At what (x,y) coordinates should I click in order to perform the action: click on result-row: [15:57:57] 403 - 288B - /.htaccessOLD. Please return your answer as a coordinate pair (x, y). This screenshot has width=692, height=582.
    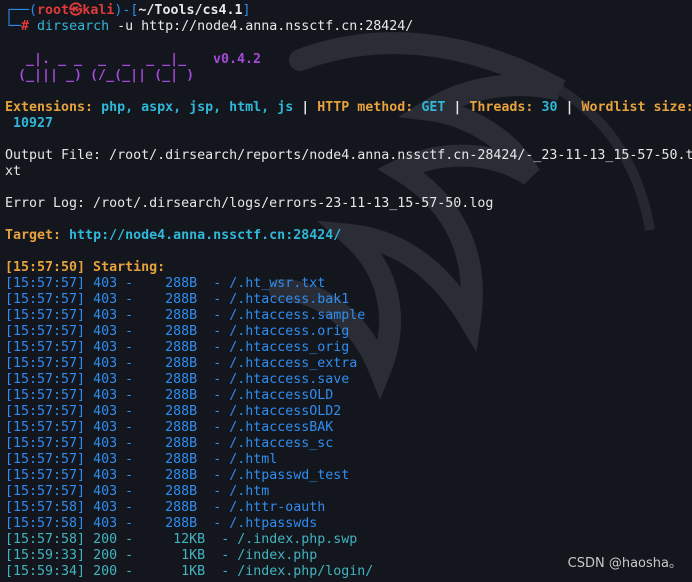
    Looking at the image, I should click on (169, 395).